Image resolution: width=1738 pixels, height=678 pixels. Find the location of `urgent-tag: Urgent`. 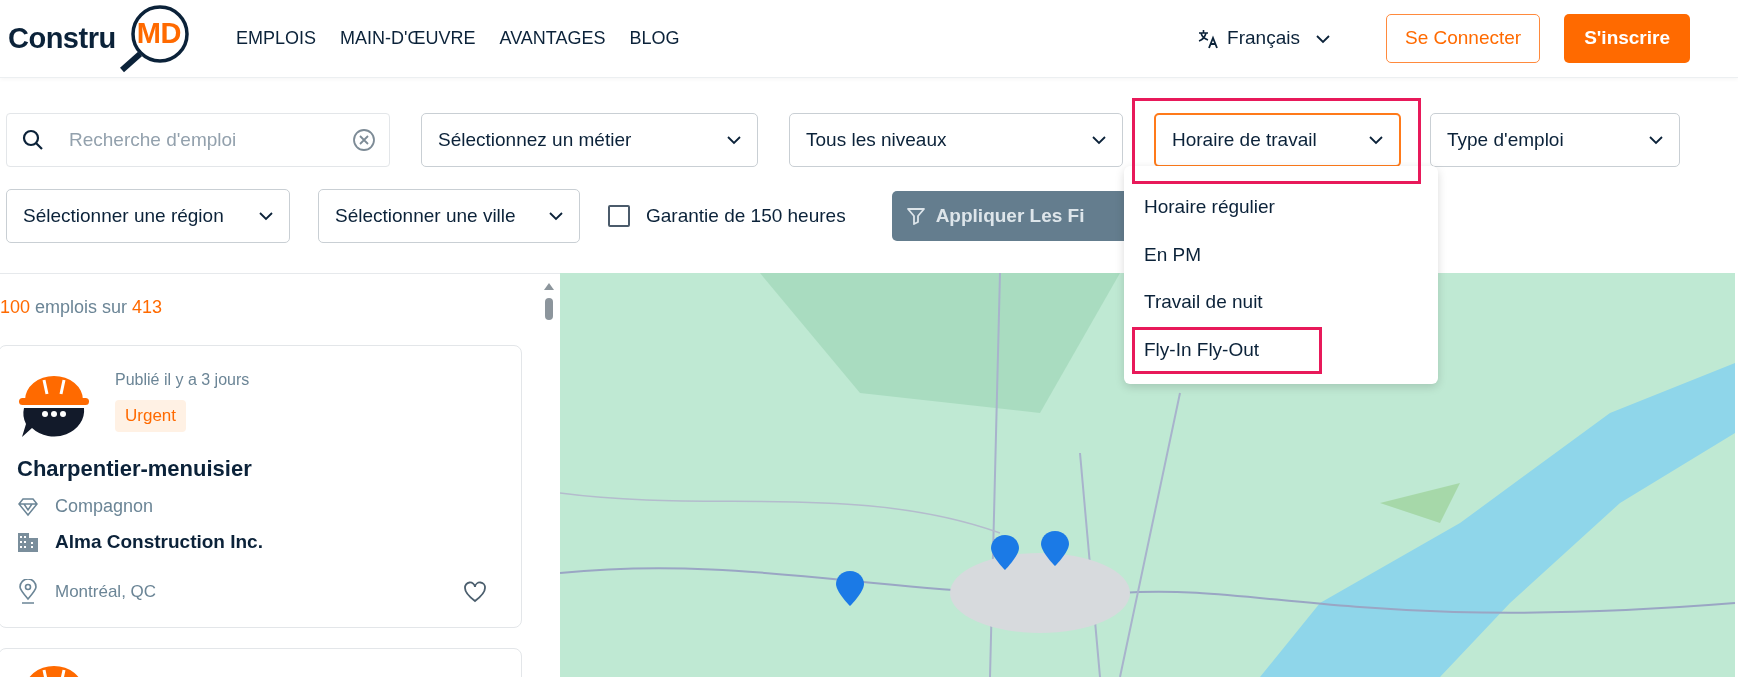

urgent-tag: Urgent is located at coordinates (151, 416).